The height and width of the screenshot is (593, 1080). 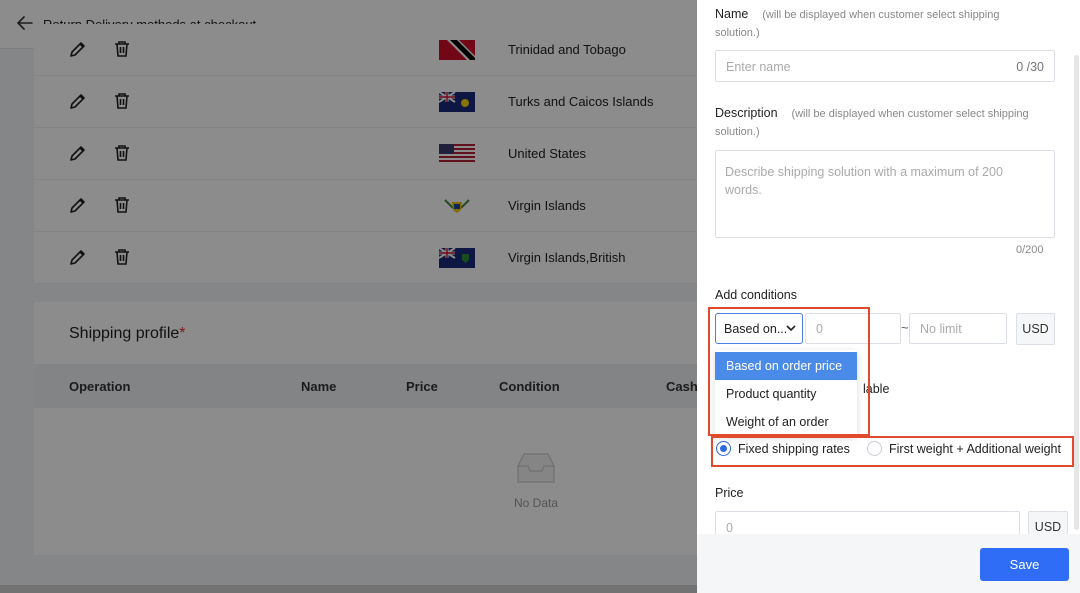 I want to click on condition-max-input: No limit, so click(x=958, y=328).